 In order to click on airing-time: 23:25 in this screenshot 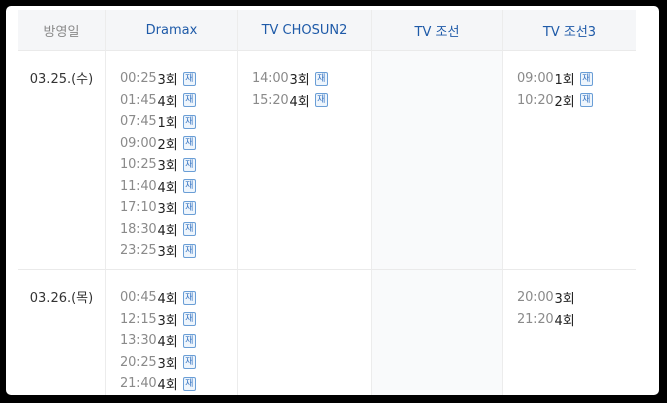, I will do `click(138, 251)`.